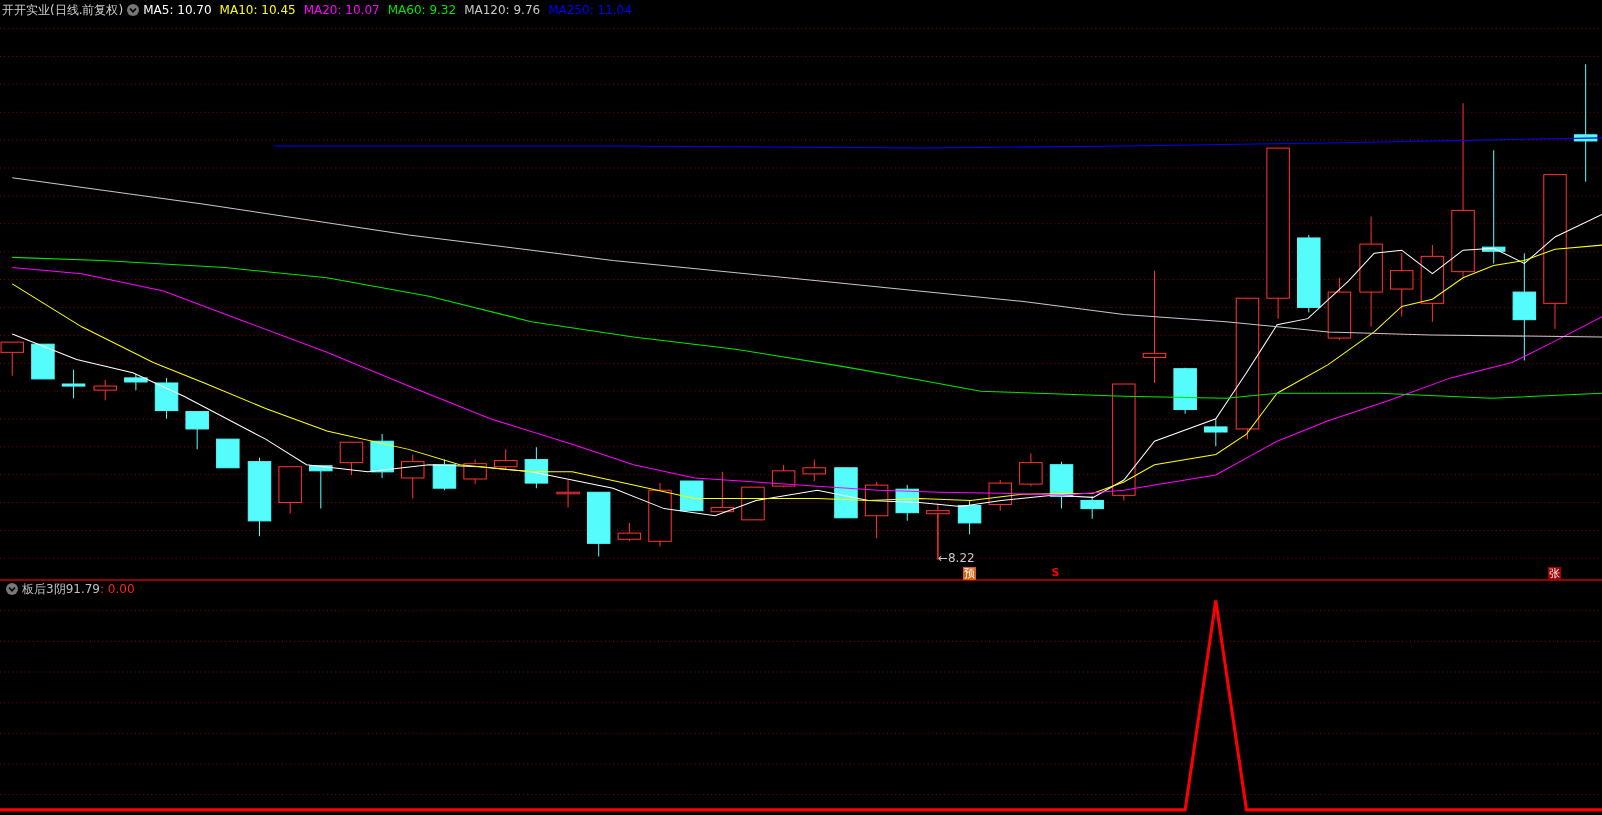 The width and height of the screenshot is (1602, 815). I want to click on indicator-title: 板后3阴91.79, so click(61, 589).